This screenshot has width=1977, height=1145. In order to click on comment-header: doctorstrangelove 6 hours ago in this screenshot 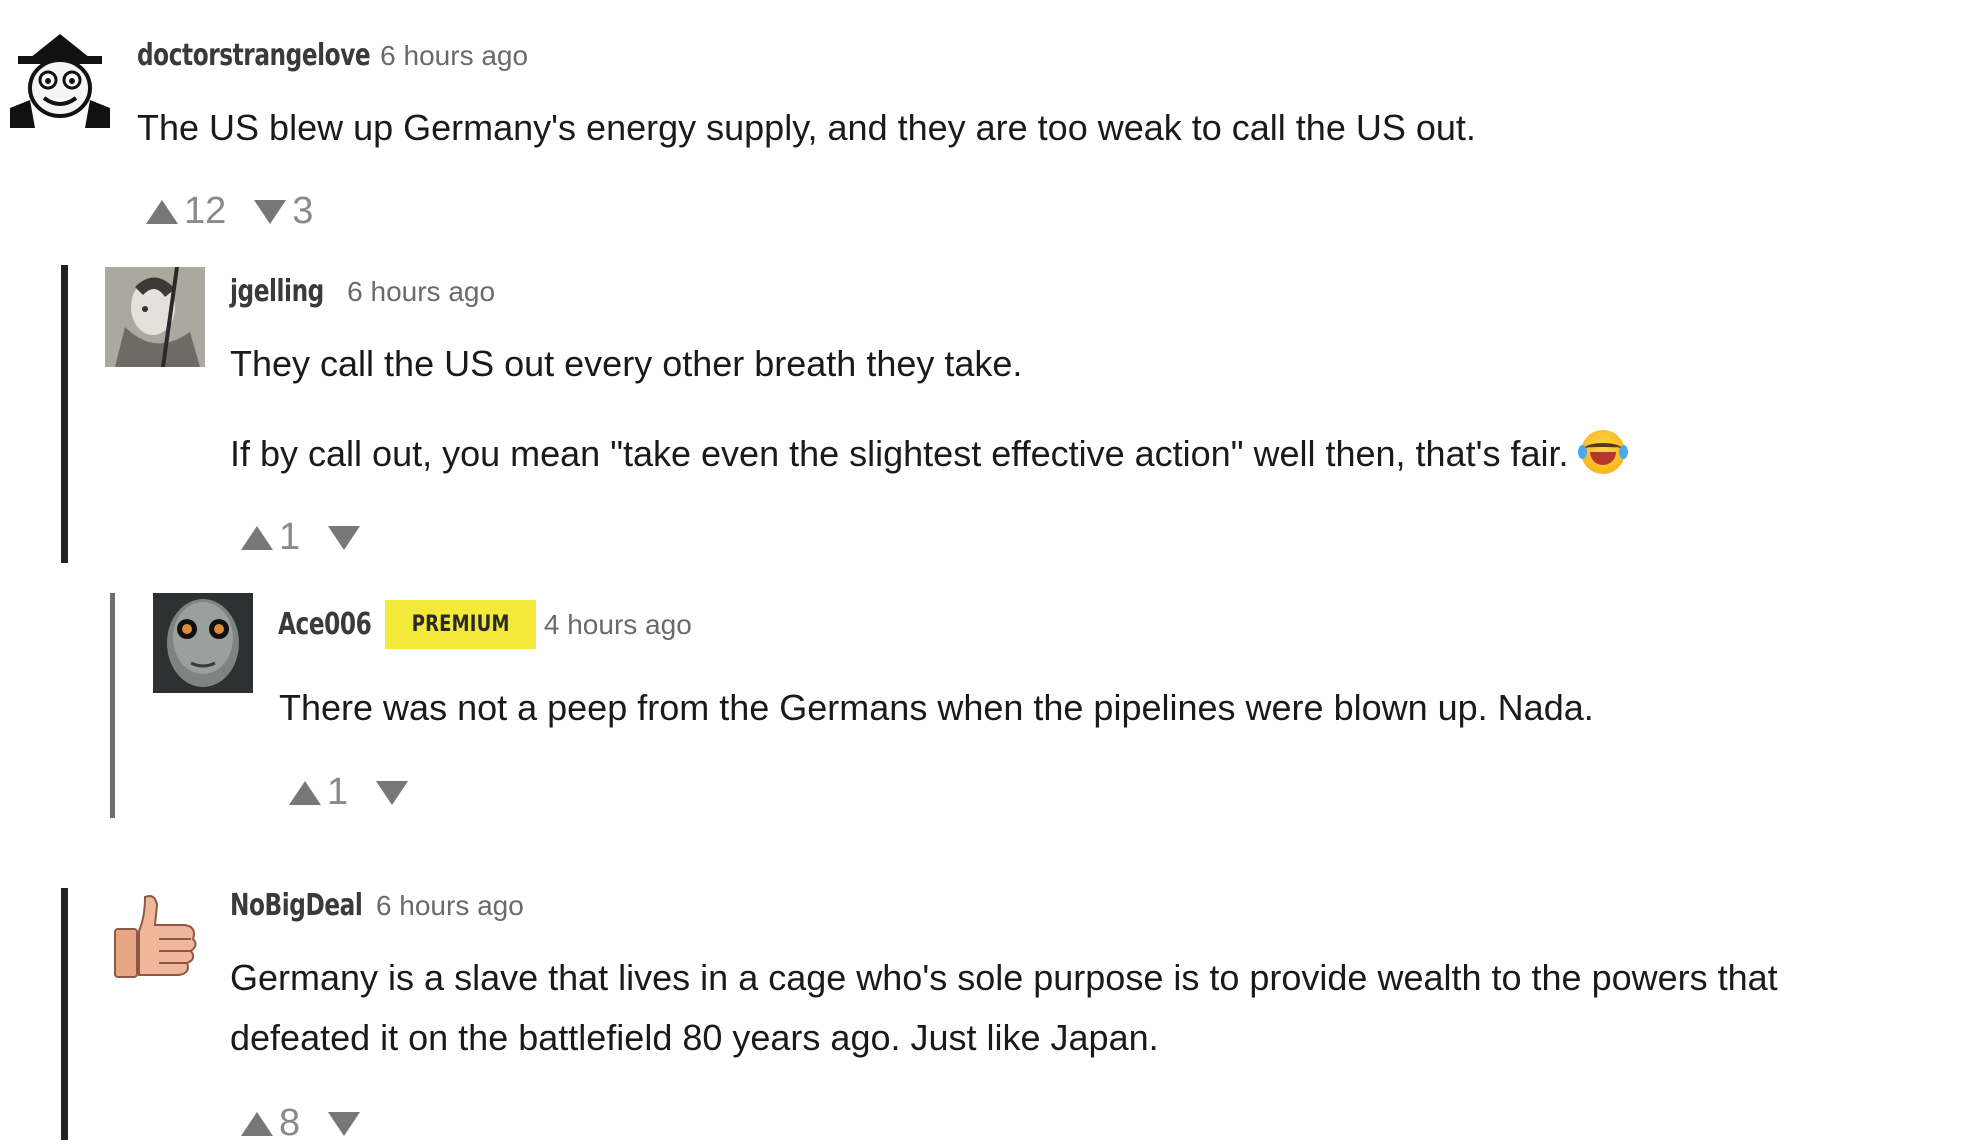, I will do `click(332, 55)`.